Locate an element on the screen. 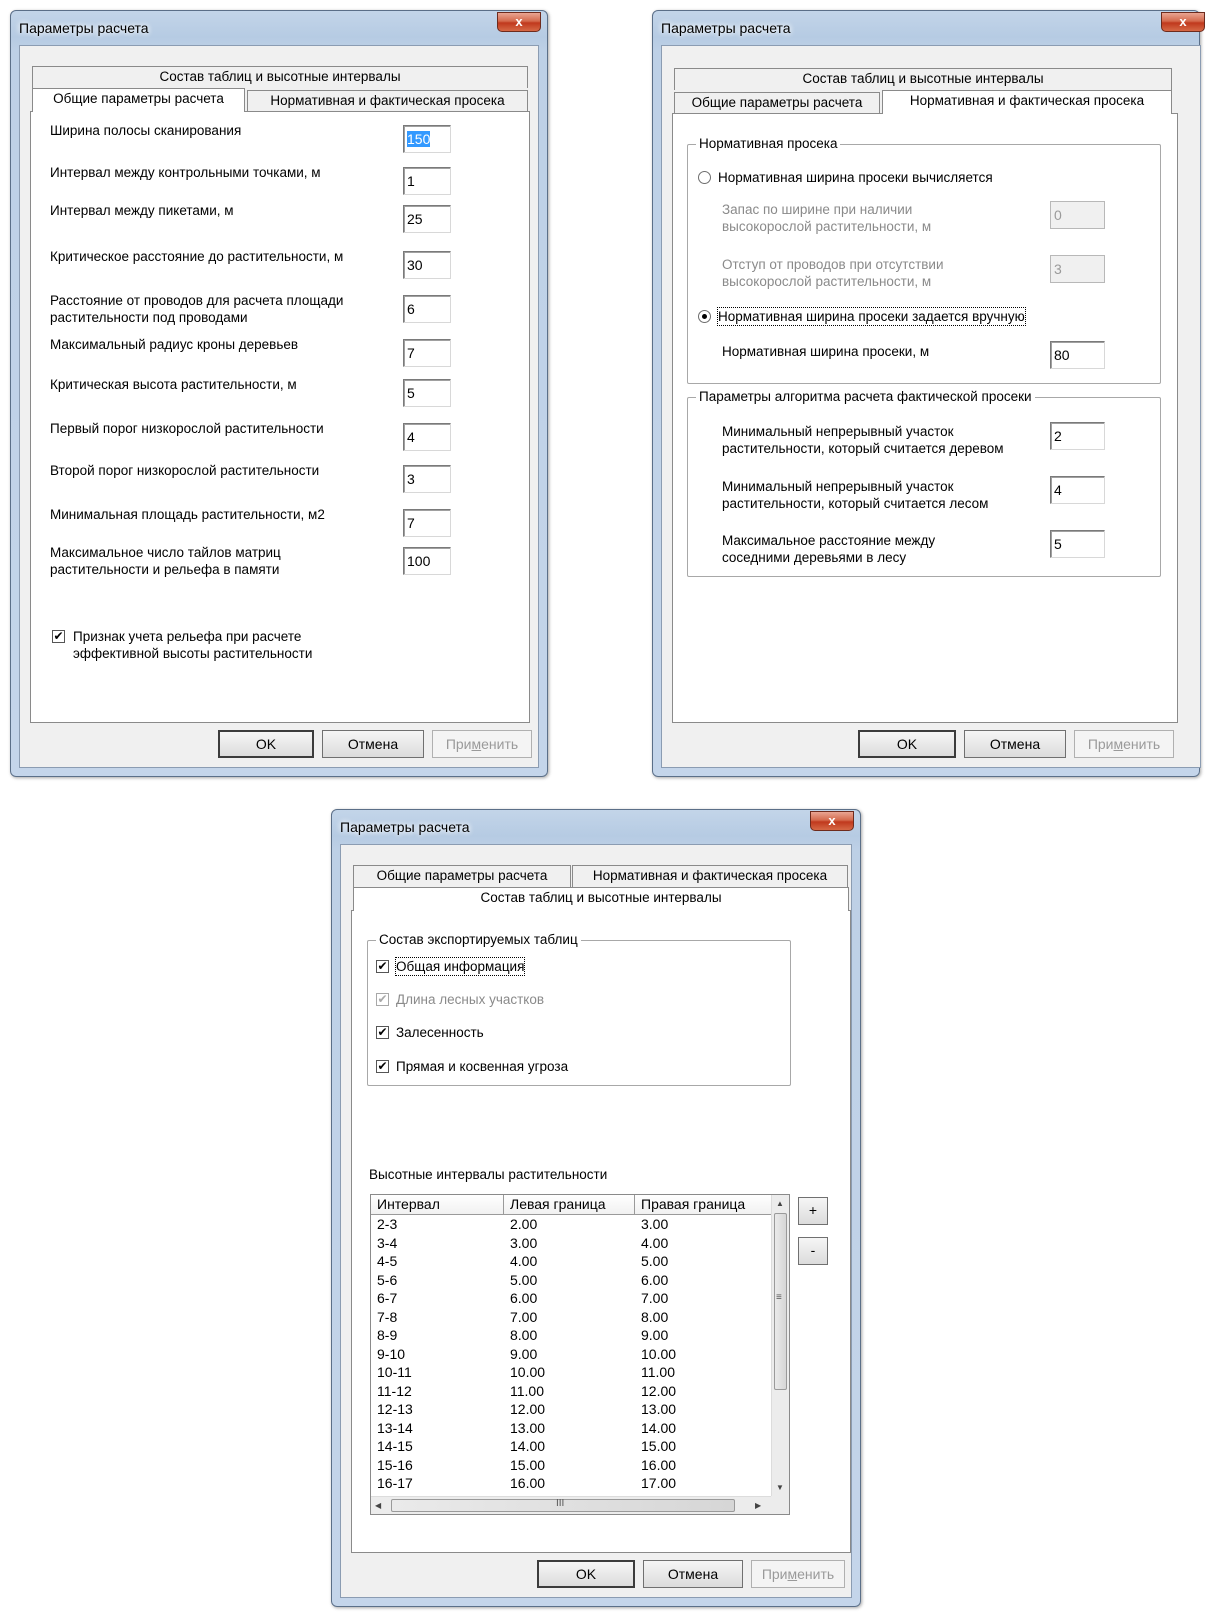  table-row: 8-9 8.00 9.00 is located at coordinates (571, 1335).